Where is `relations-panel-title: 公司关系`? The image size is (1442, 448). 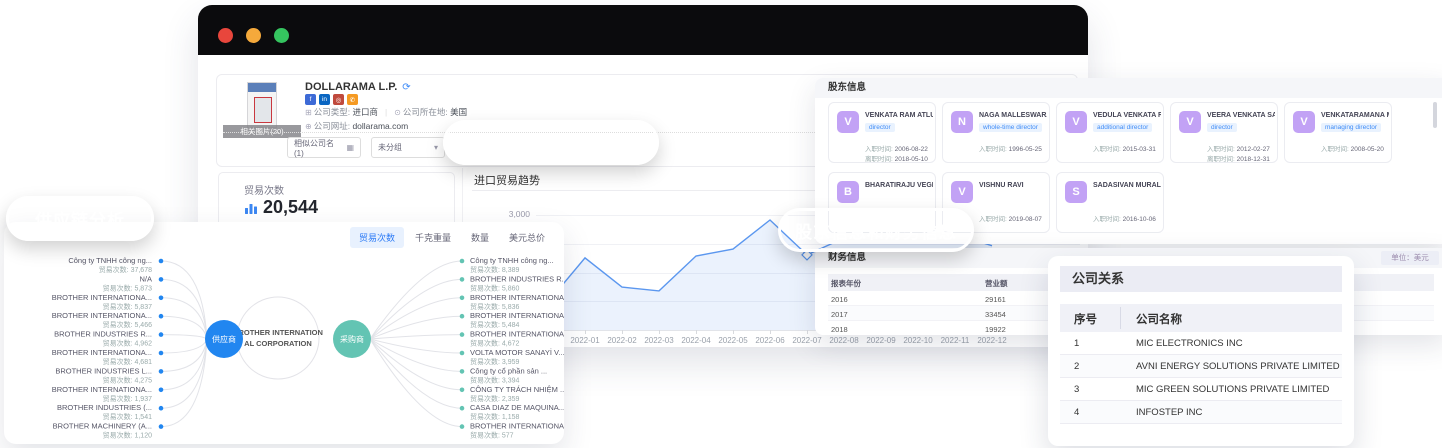
relations-panel-title: 公司关系 is located at coordinates (1201, 279).